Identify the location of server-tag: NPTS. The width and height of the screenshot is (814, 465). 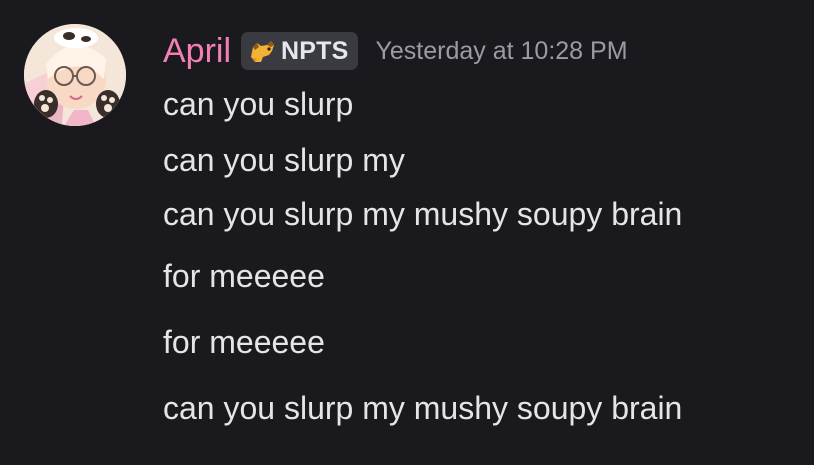
(299, 51).